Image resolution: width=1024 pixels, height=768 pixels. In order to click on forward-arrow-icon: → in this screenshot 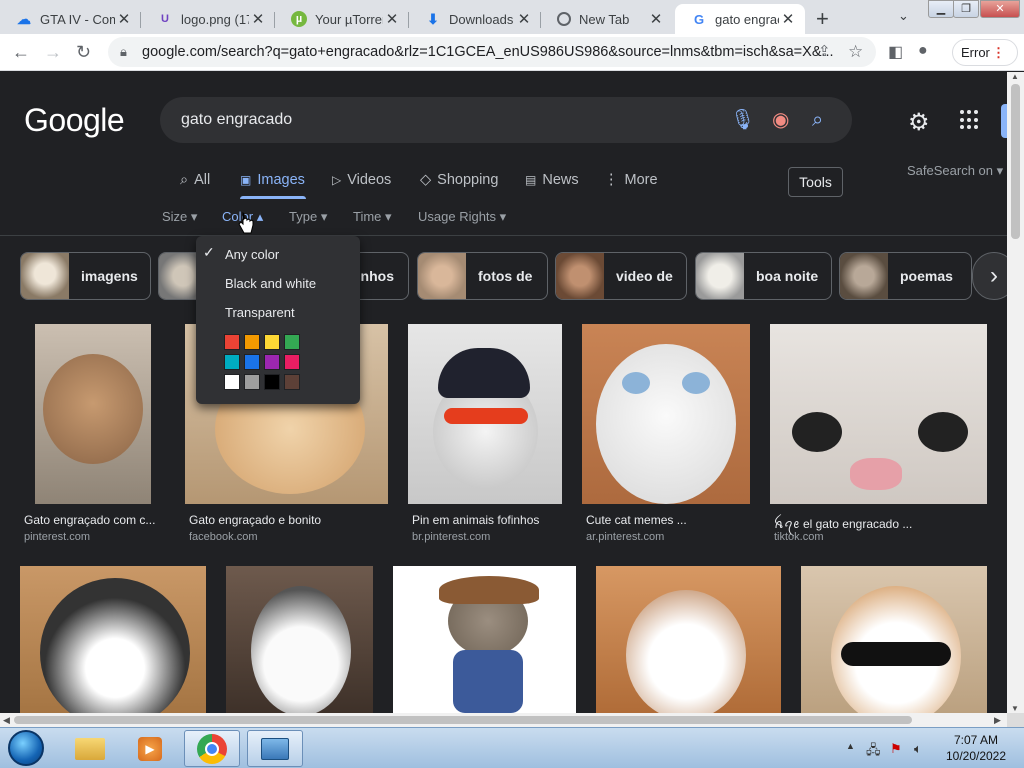, I will do `click(53, 52)`.